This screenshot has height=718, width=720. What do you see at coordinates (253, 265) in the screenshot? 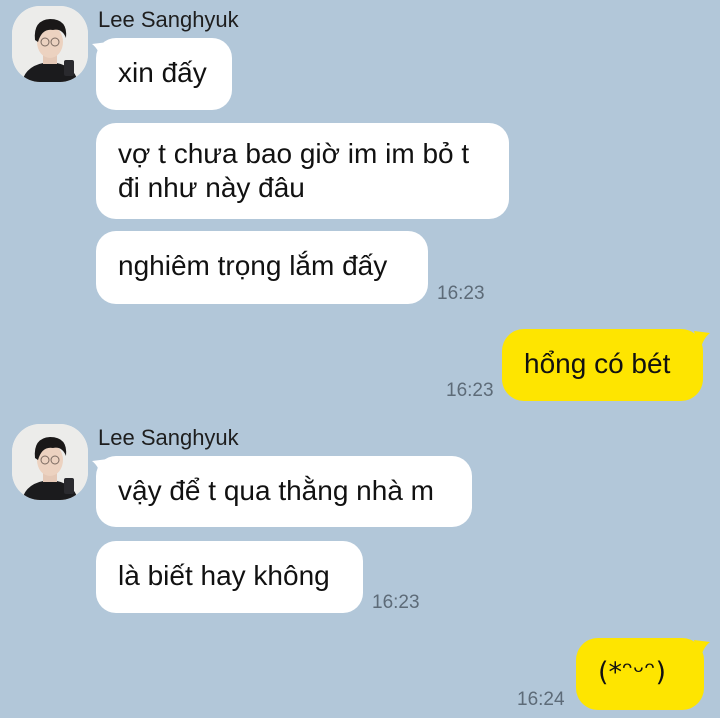
I see `message-text: nghiêm trọng lắm đấy` at bounding box center [253, 265].